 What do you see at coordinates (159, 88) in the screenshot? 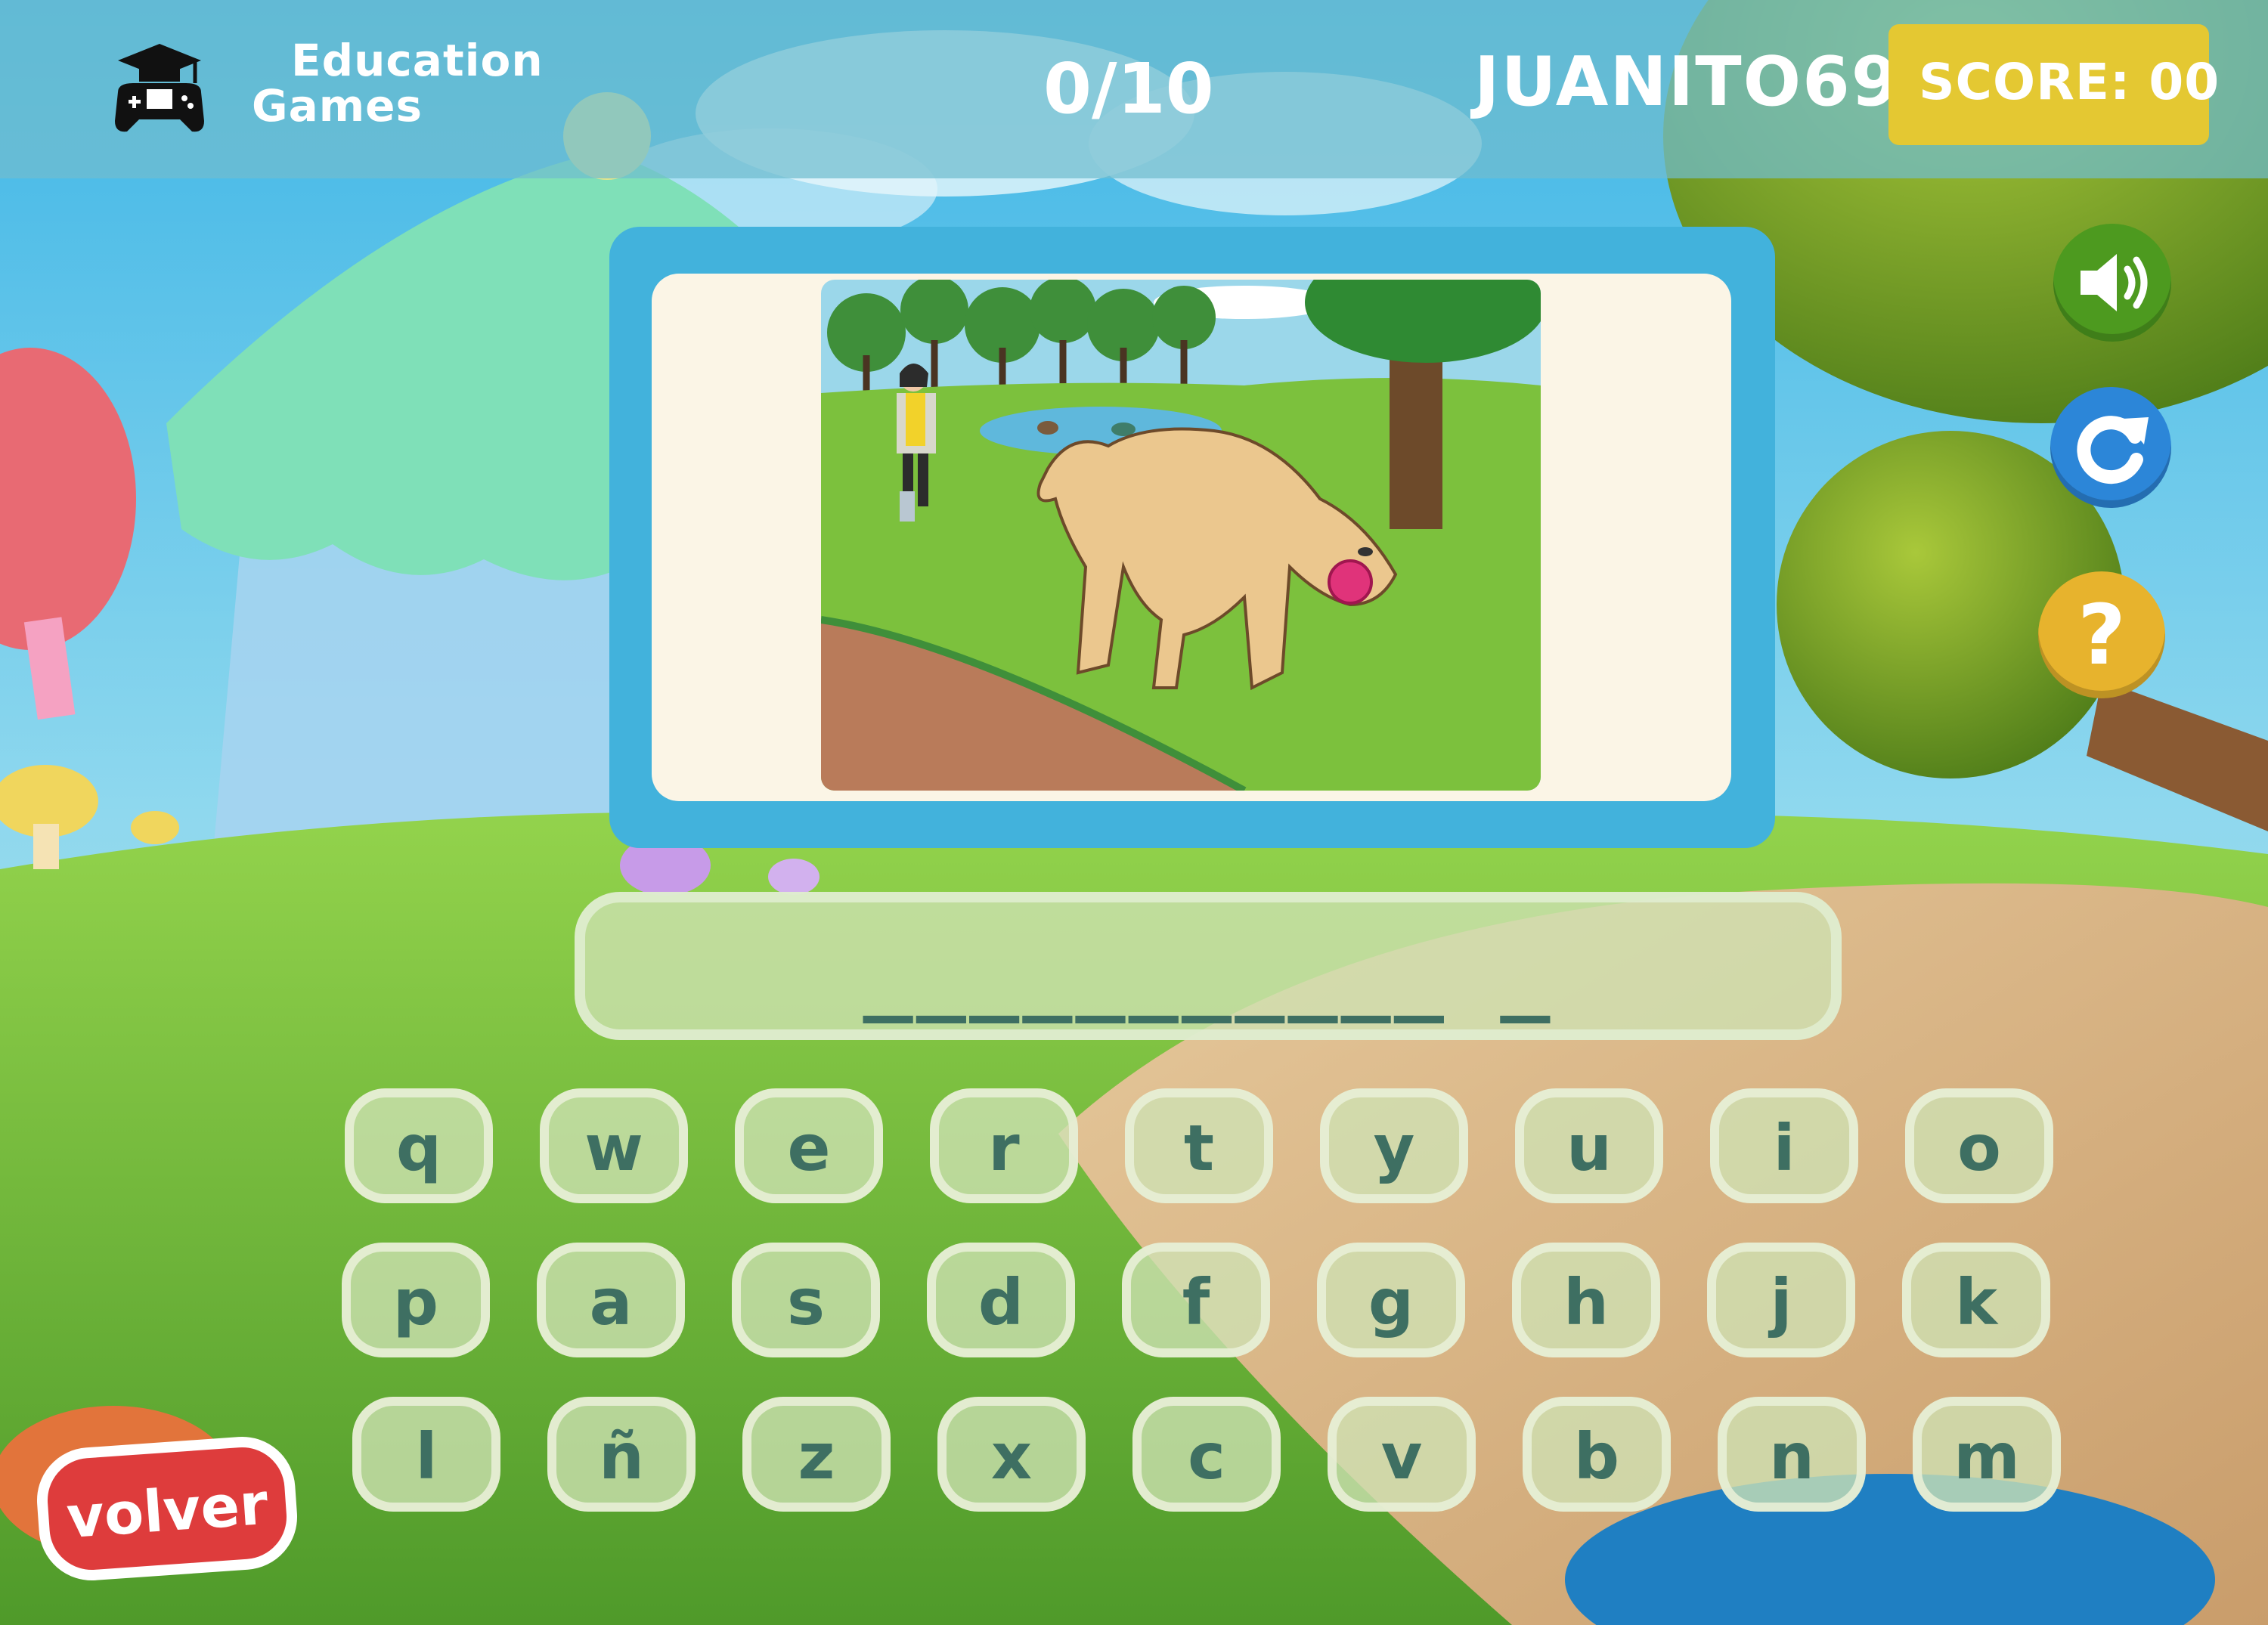
I see `gamepad-graduation-icon` at bounding box center [159, 88].